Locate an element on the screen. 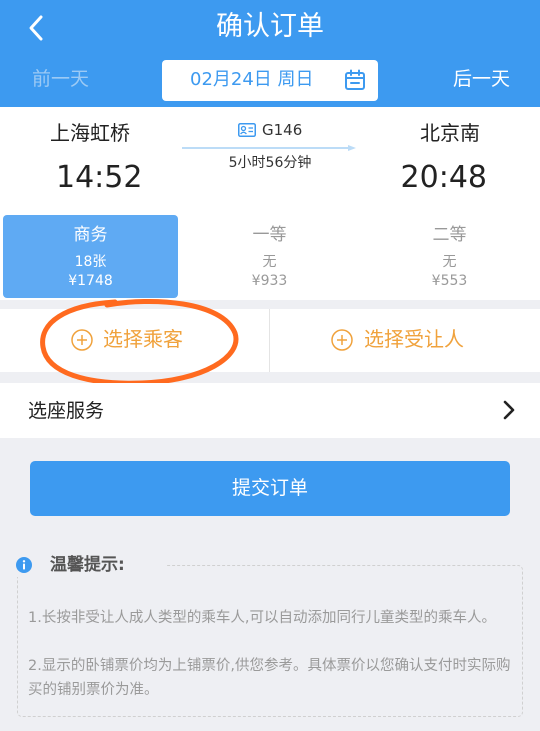  seat-option-second-class: 二等 无 ¥553 is located at coordinates (449, 256).